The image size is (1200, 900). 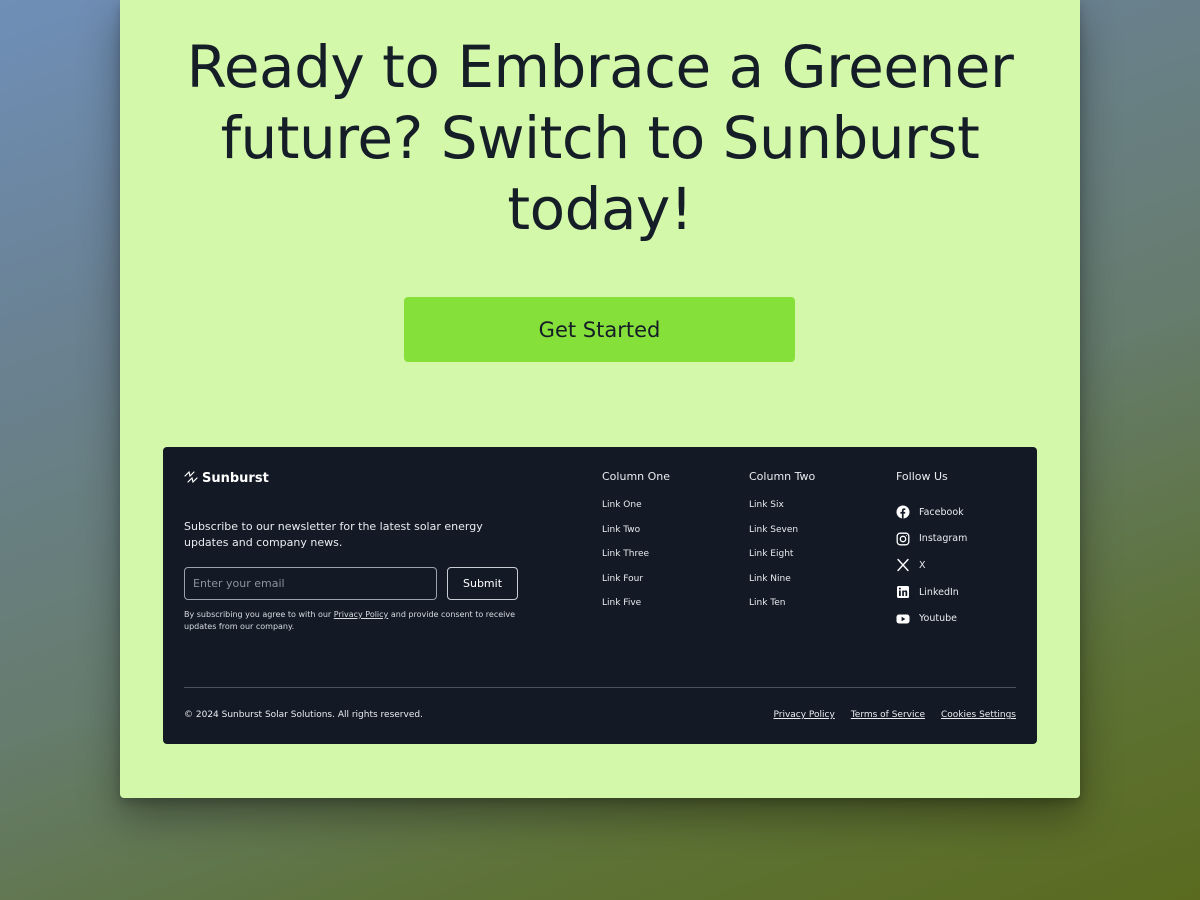 I want to click on footer-link: Link Ten, so click(x=782, y=609).